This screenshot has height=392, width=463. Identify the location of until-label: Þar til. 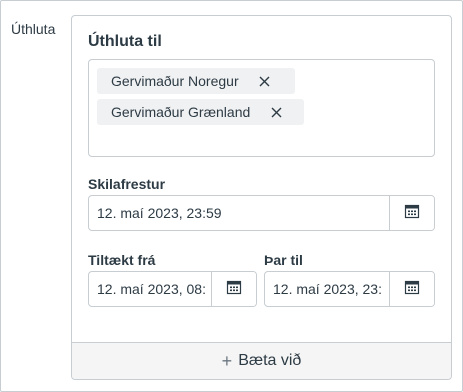
(283, 260).